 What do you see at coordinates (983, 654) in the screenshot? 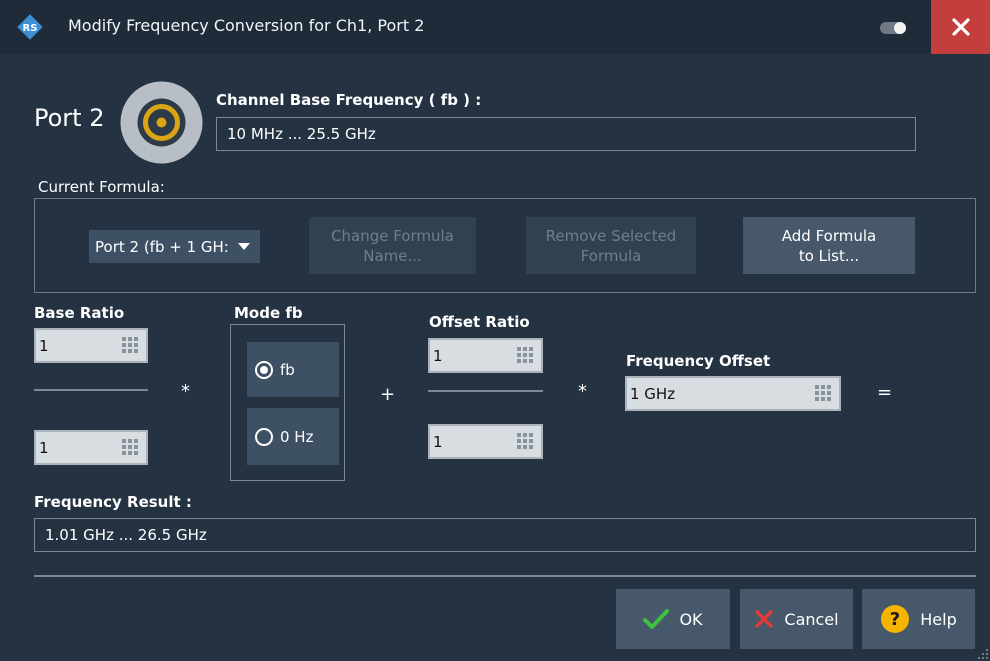
I see `resize-grip-icon` at bounding box center [983, 654].